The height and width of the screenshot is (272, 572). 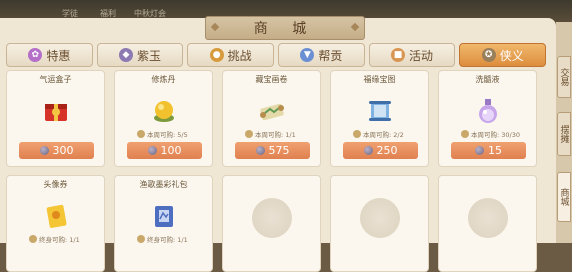 I want to click on side-tab-baitan: 摆摊, so click(x=564, y=134).